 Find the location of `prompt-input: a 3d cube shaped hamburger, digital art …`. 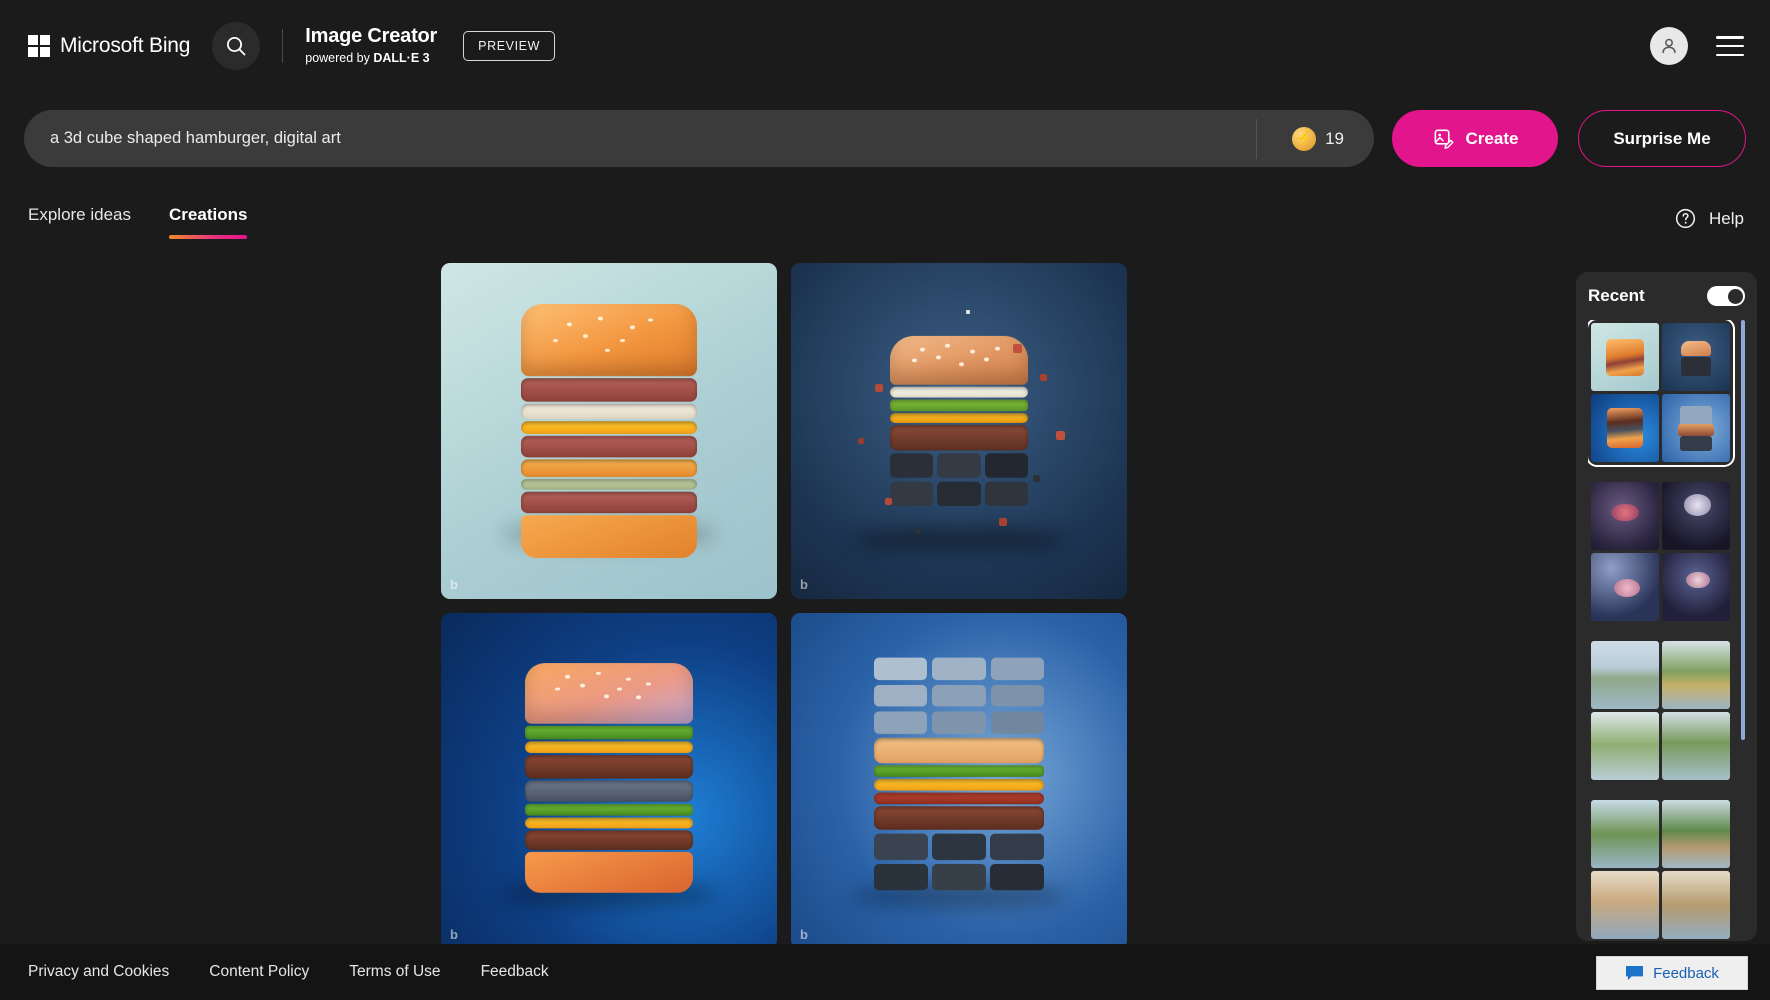

prompt-input: a 3d cube shaped hamburger, digital art … is located at coordinates (699, 138).